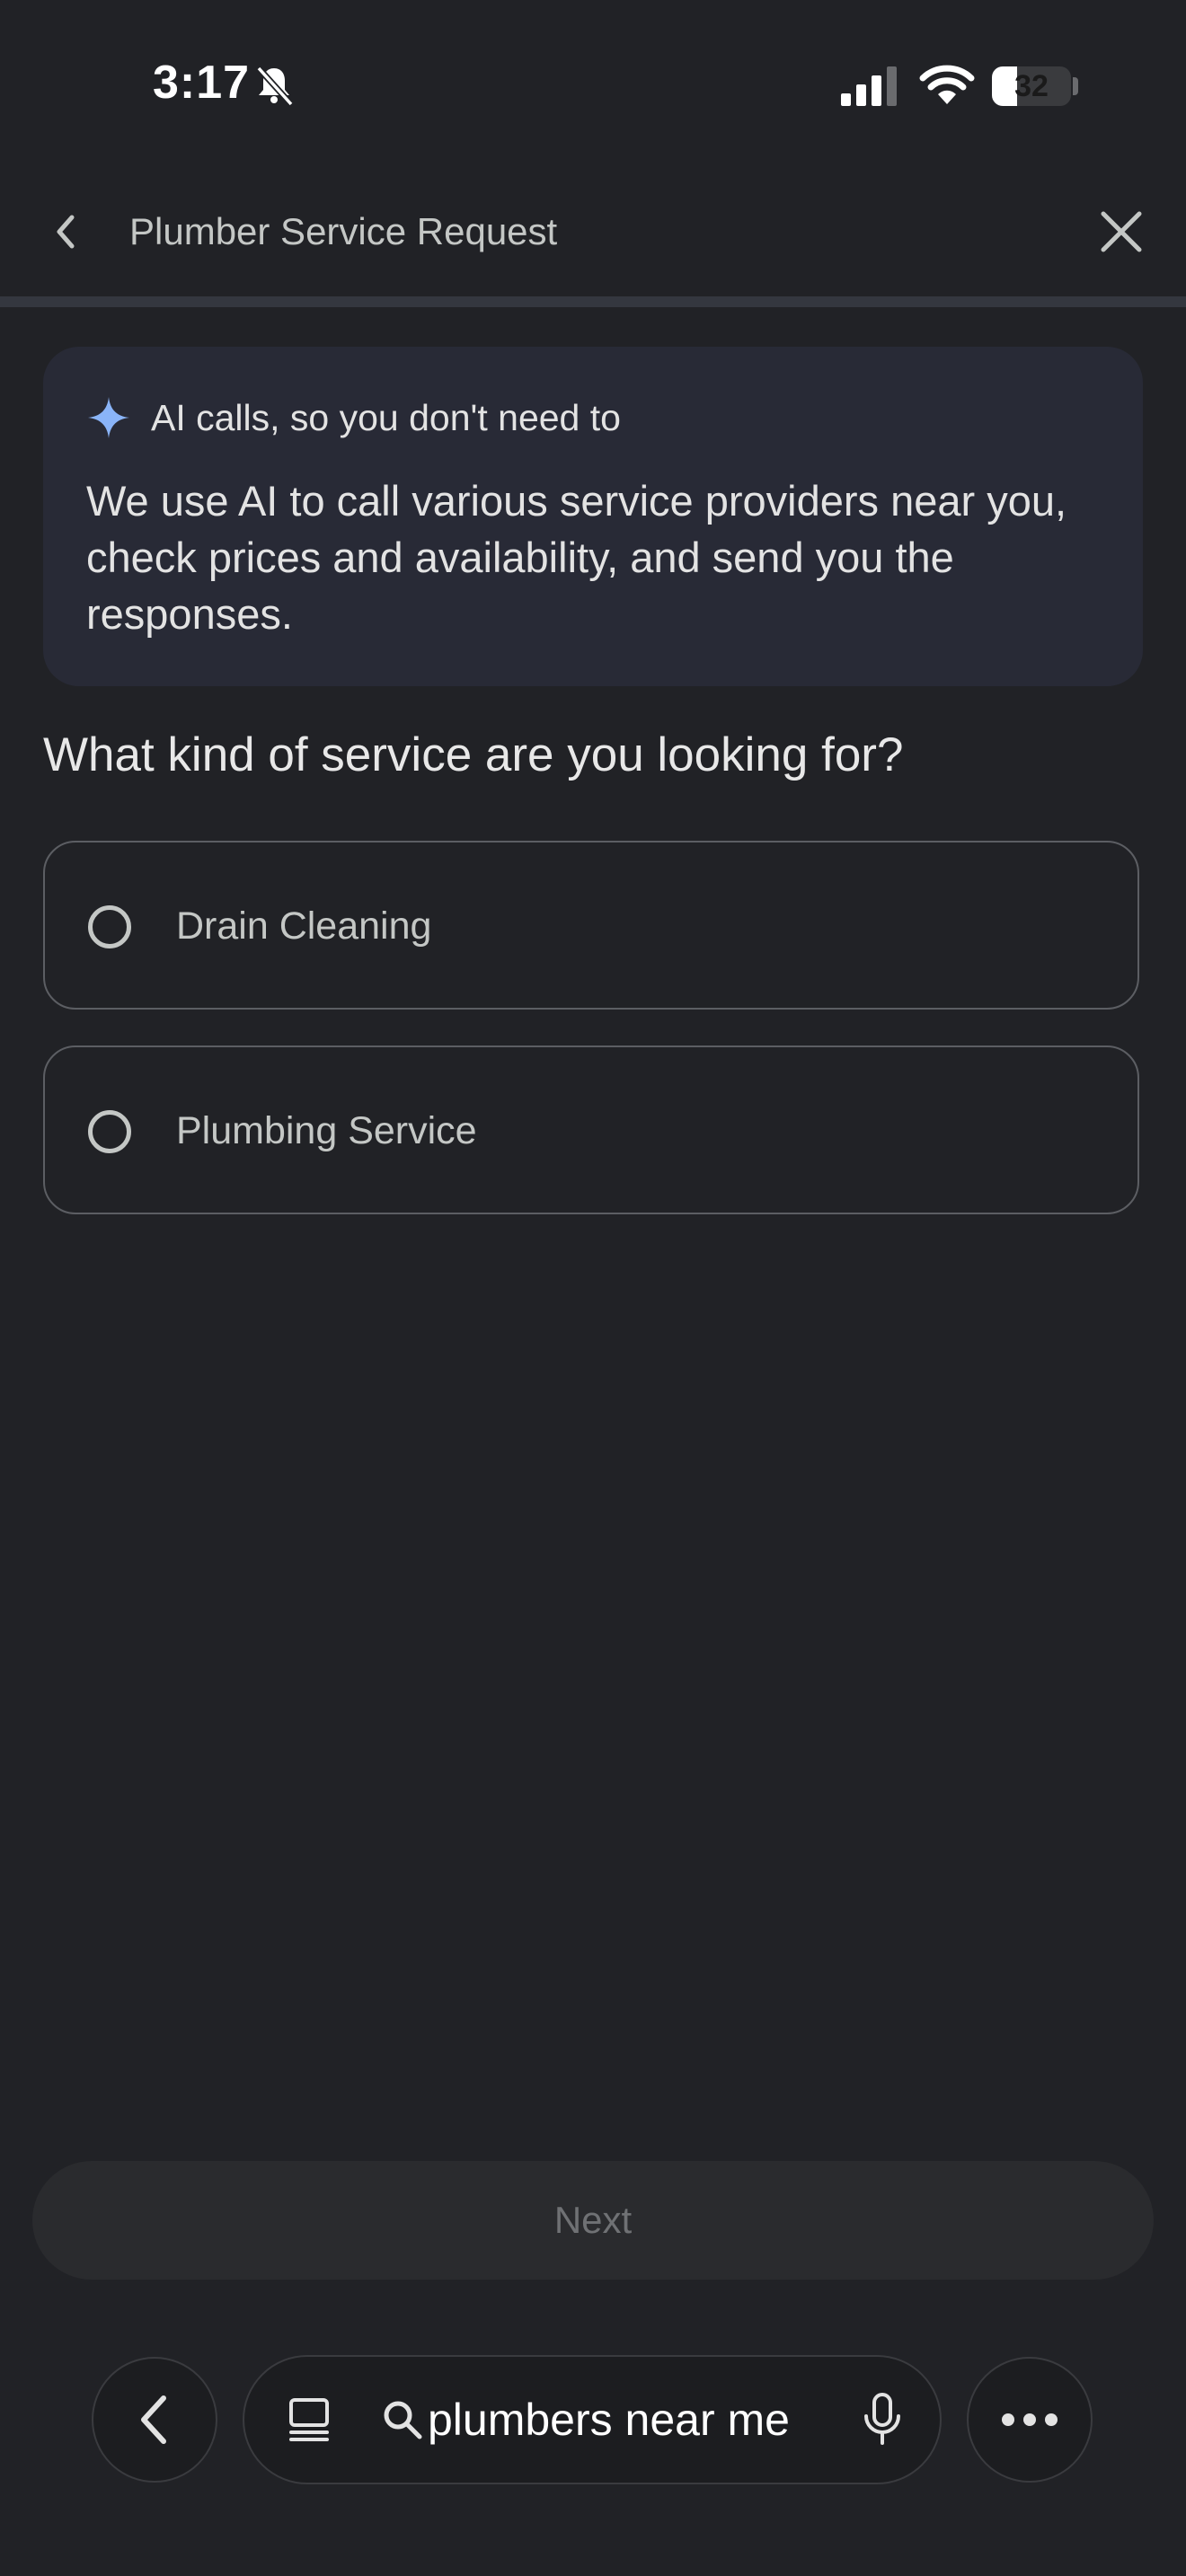 The height and width of the screenshot is (2576, 1186). Describe the element at coordinates (403, 2420) in the screenshot. I see `search-icon` at that location.